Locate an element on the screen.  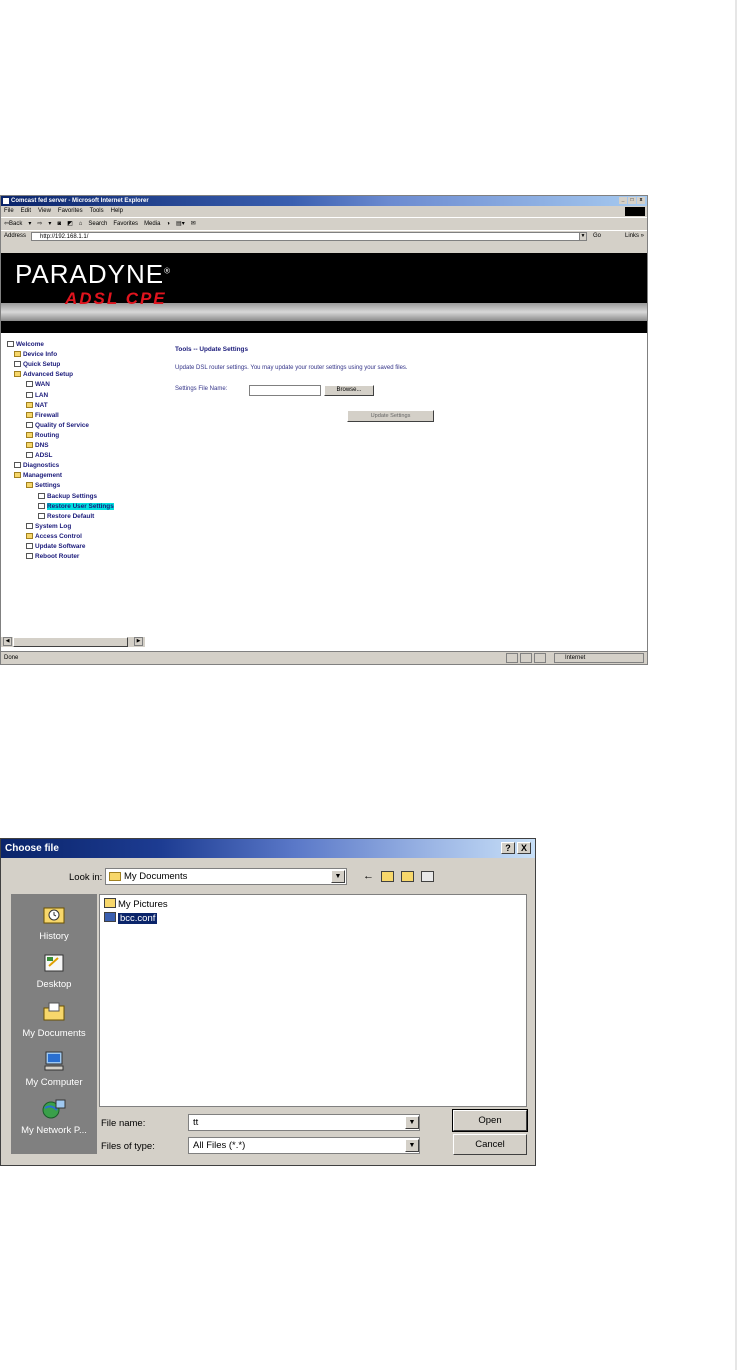
print-button: ✉ is located at coordinates (193, 224).